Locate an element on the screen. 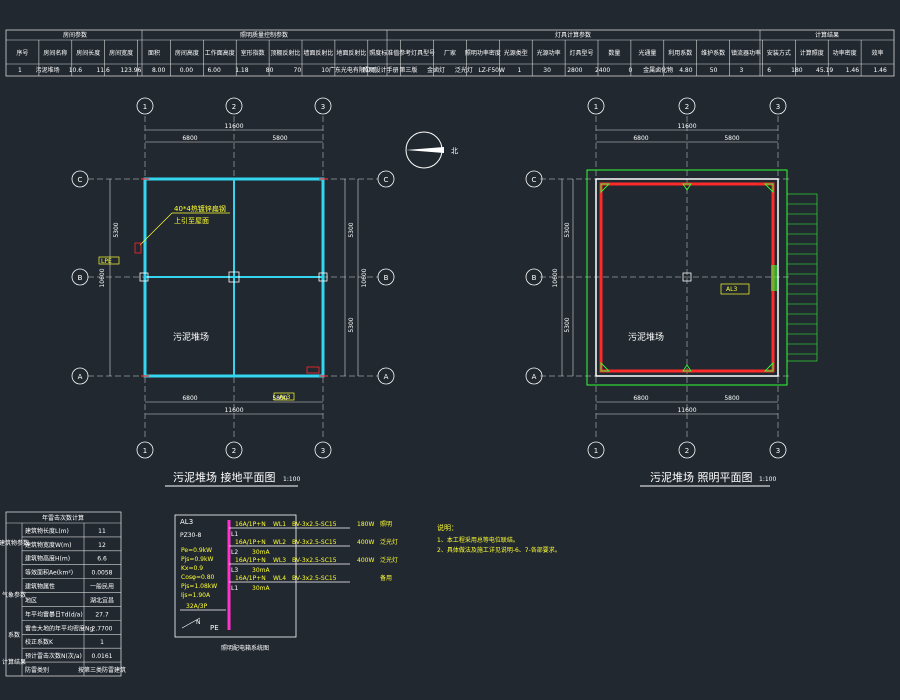  calc-label: 雷击大地的年平均密度Ng is located at coordinates (59, 628).